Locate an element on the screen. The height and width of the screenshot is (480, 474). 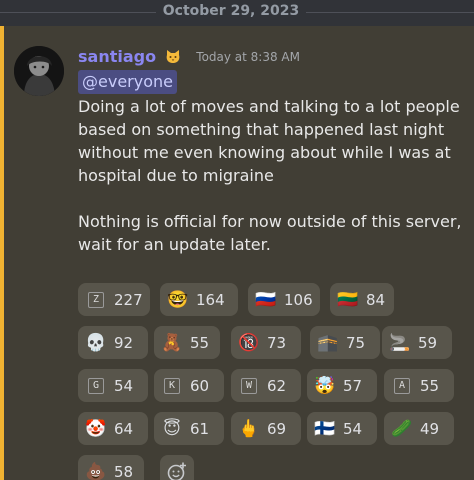
reaction-middle-finger: 🖕 69 is located at coordinates (266, 428).